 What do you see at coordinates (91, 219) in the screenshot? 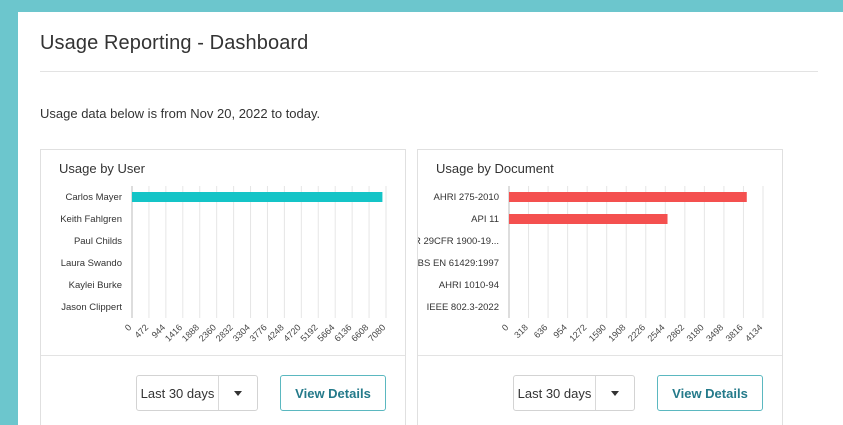
I see `category-label: Keith Fahlgren` at bounding box center [91, 219].